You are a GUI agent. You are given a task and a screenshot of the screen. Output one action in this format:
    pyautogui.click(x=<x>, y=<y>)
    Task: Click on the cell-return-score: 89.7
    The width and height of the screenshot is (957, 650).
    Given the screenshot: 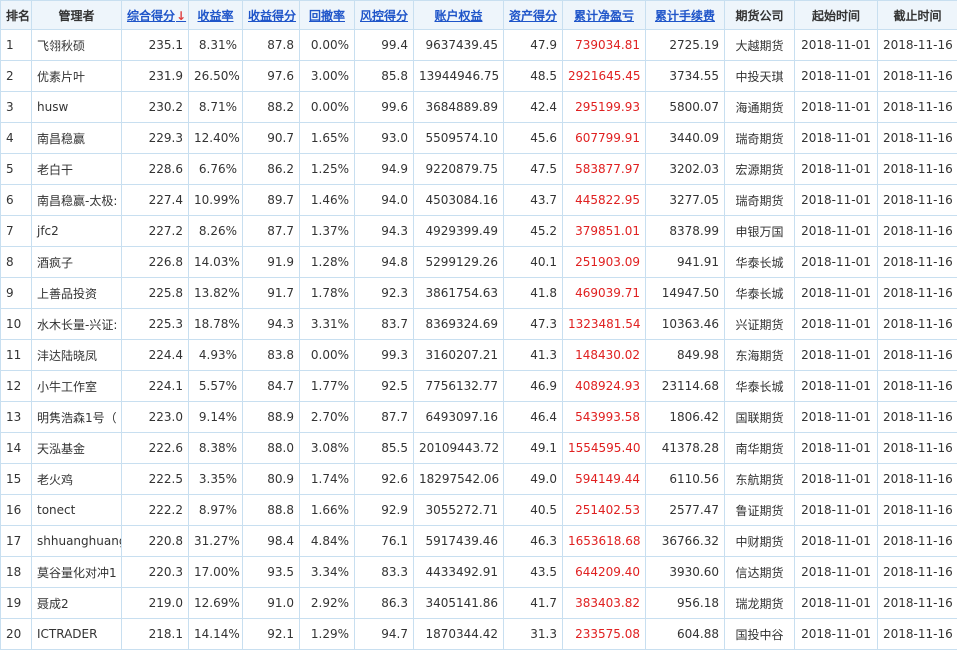 What is the action you would take?
    pyautogui.click(x=271, y=200)
    